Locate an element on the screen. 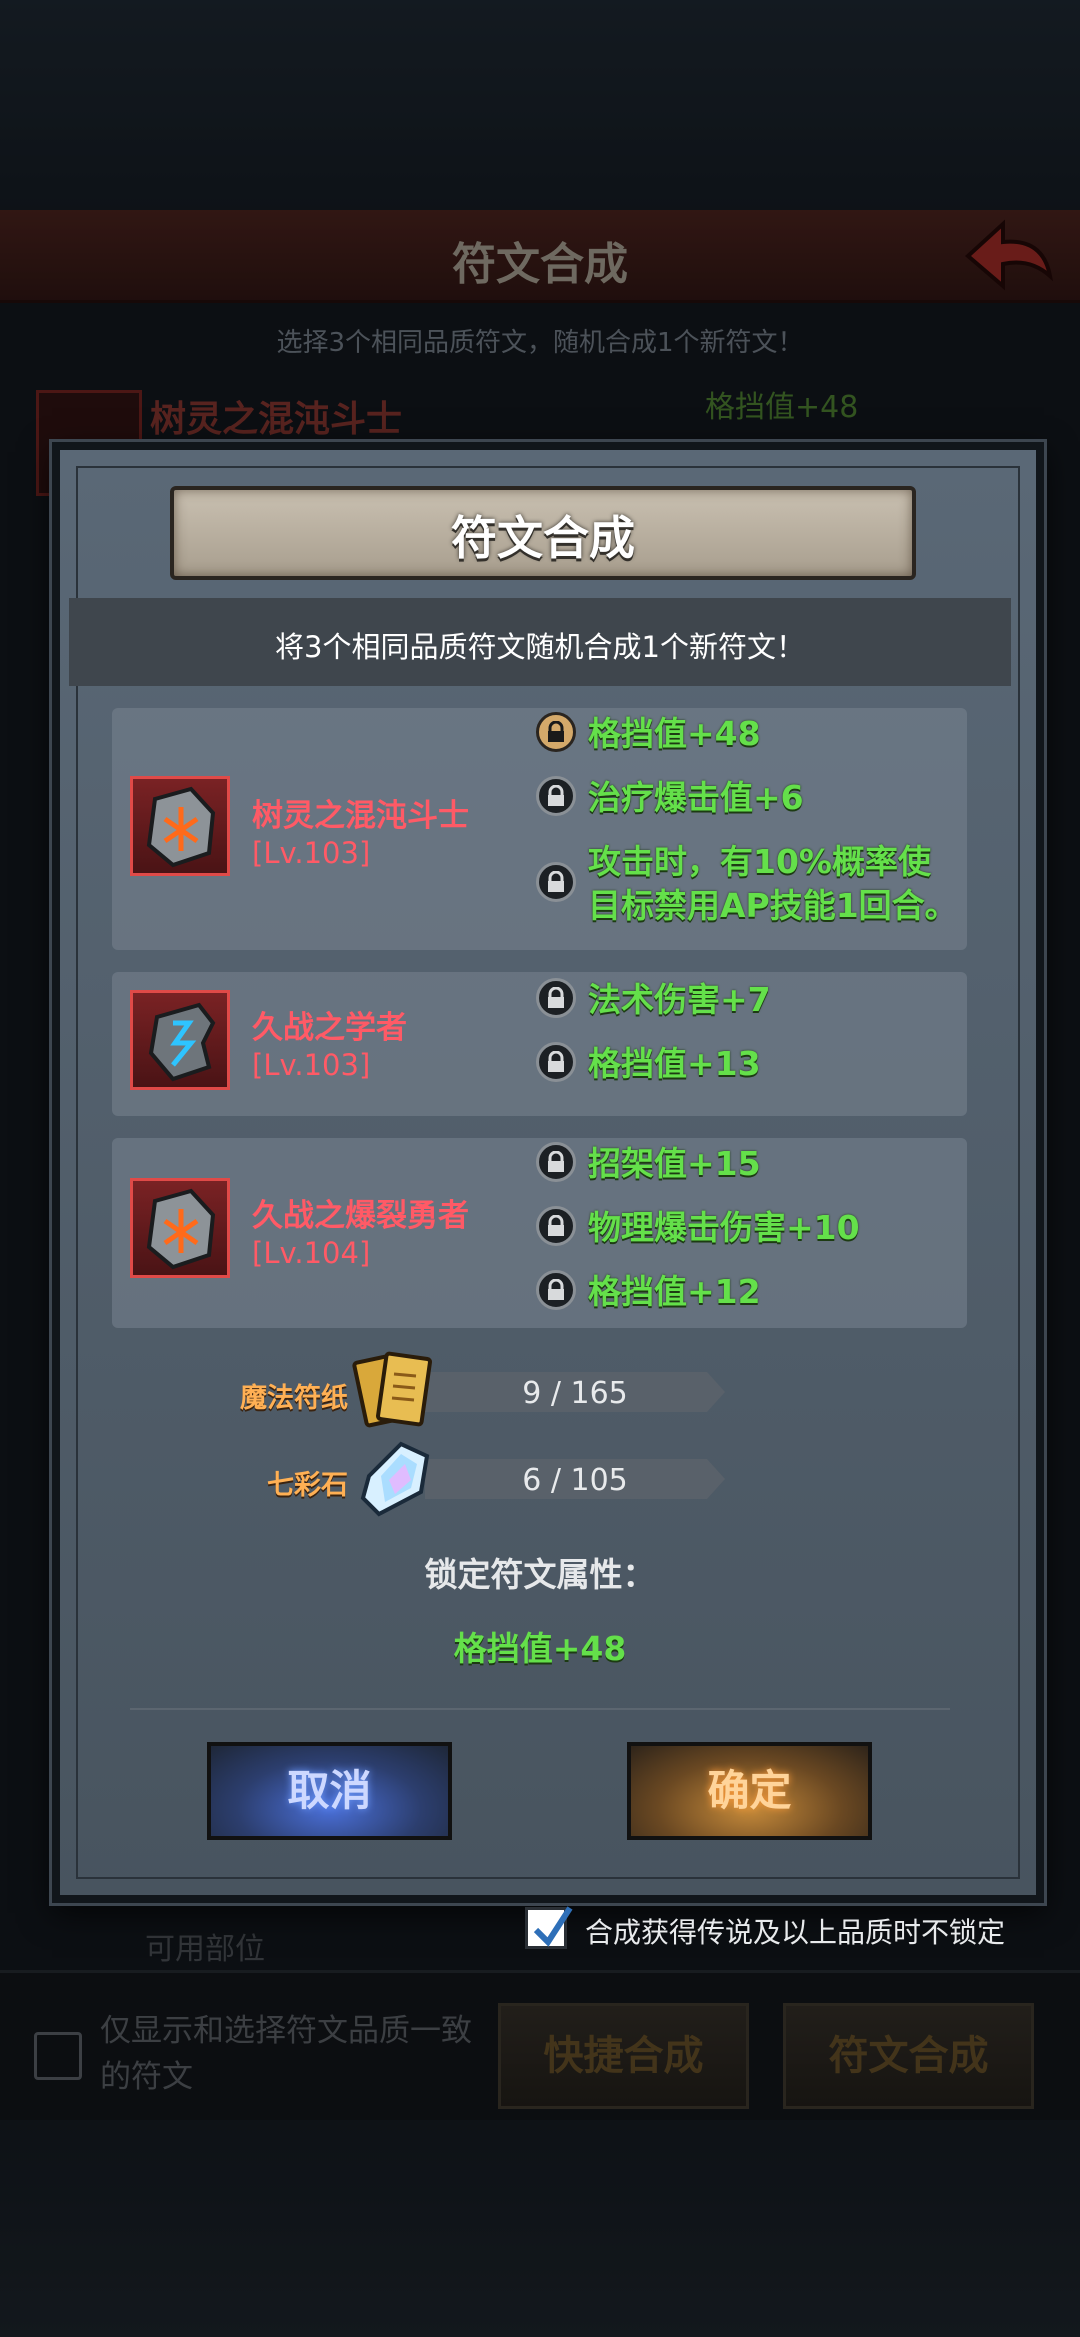 Image resolution: width=1080 pixels, height=2337 pixels. blue-rune-stone-icon is located at coordinates (182, 1042).